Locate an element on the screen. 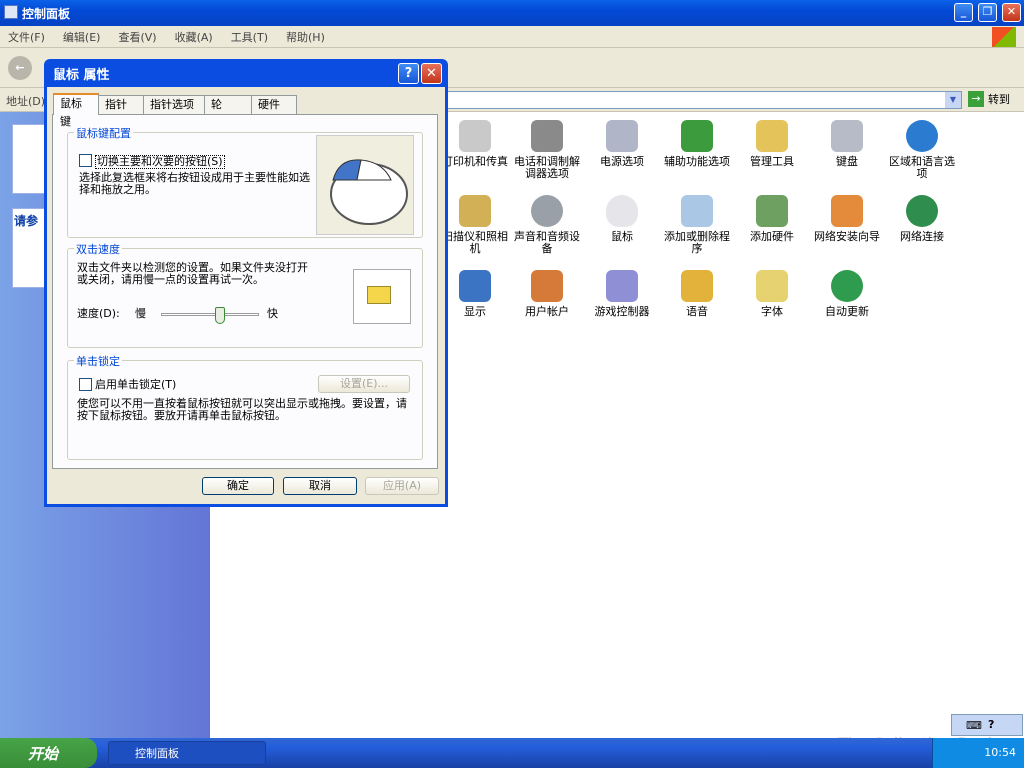 The height and width of the screenshot is (768, 1024). apply-button: 应用(A) is located at coordinates (402, 486).